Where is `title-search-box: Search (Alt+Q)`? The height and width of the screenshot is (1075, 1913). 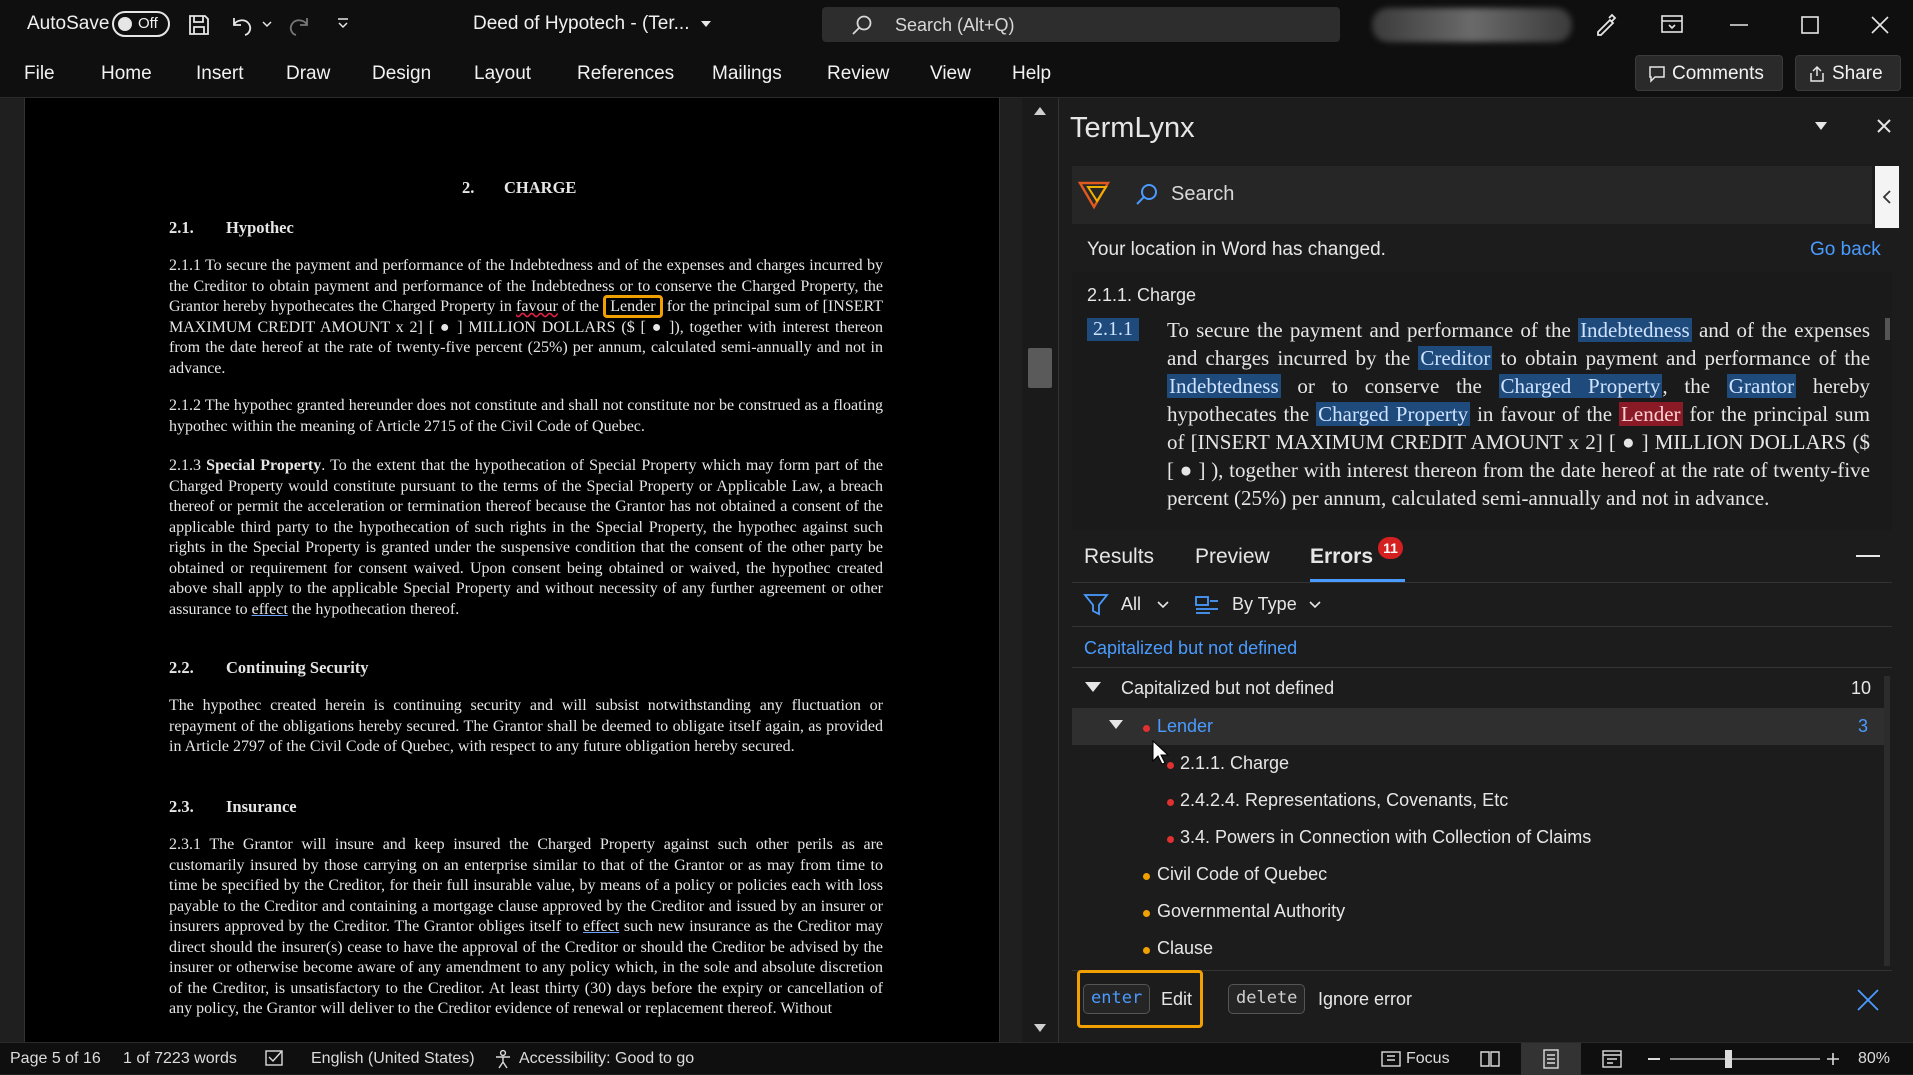 title-search-box: Search (Alt+Q) is located at coordinates (1081, 24).